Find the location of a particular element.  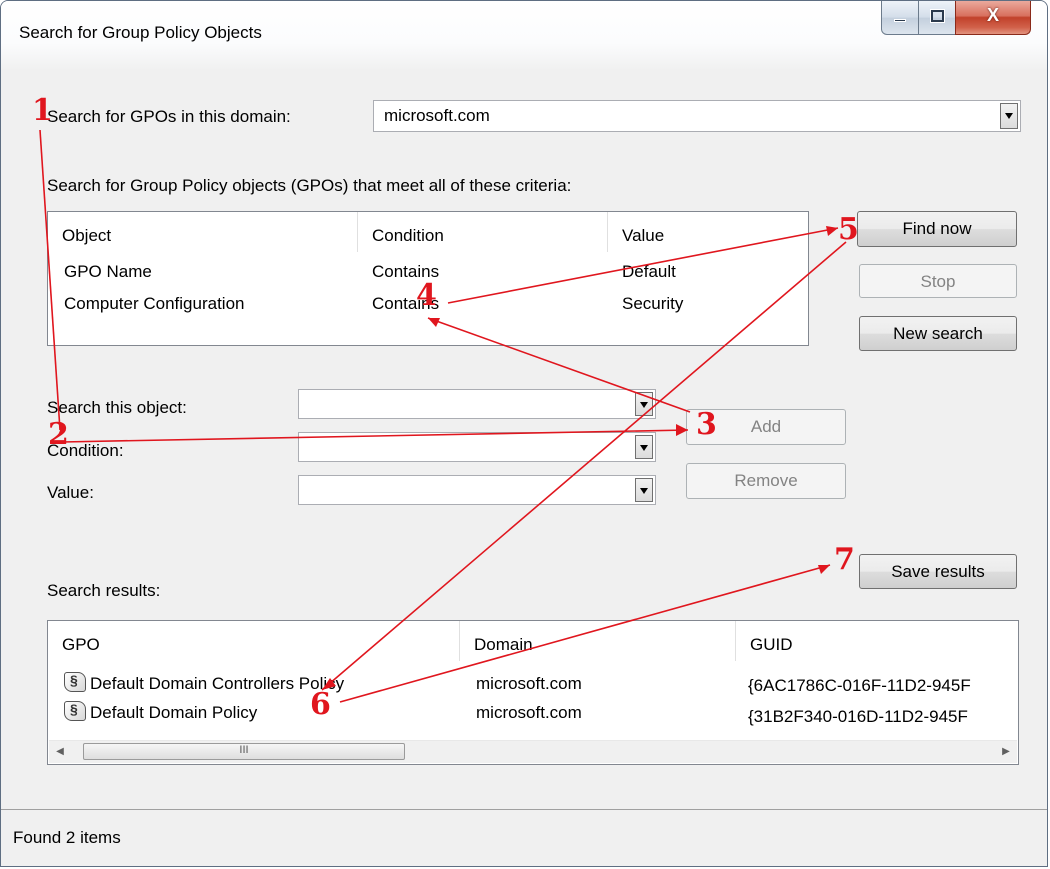

remove-button: Remove is located at coordinates (766, 481).